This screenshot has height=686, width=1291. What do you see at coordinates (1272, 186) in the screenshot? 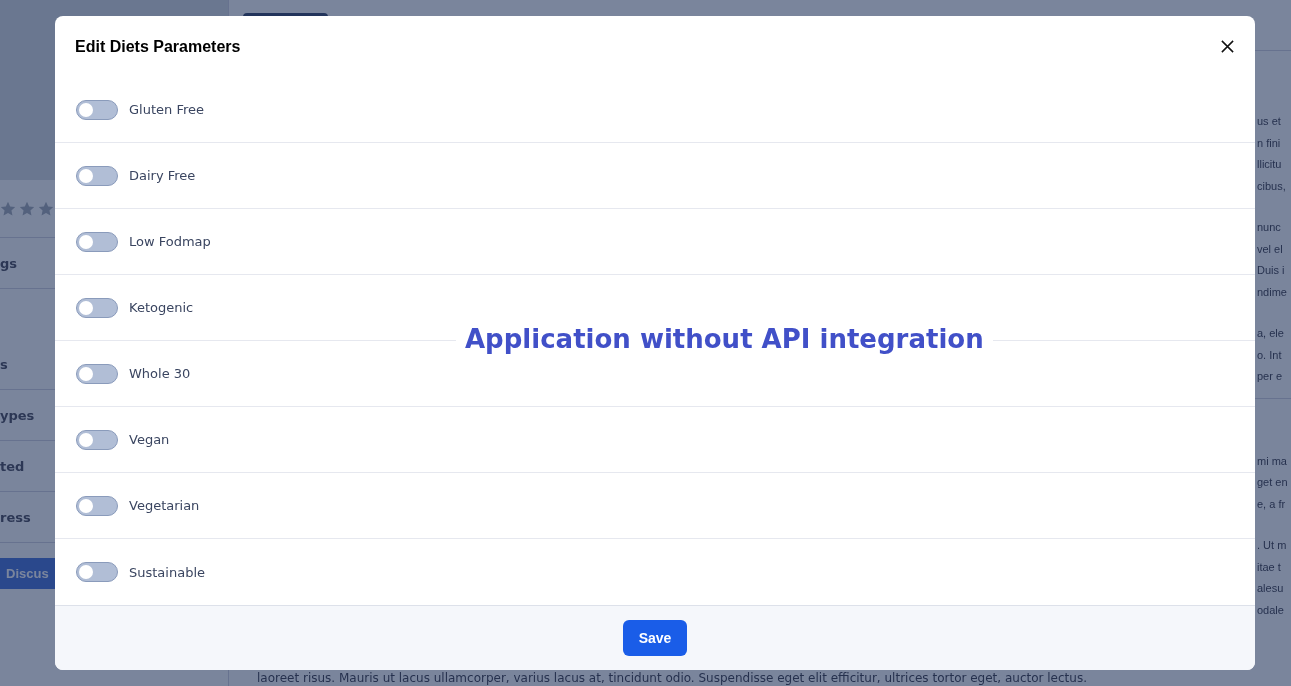
I see `text-line: cibus,` at bounding box center [1272, 186].